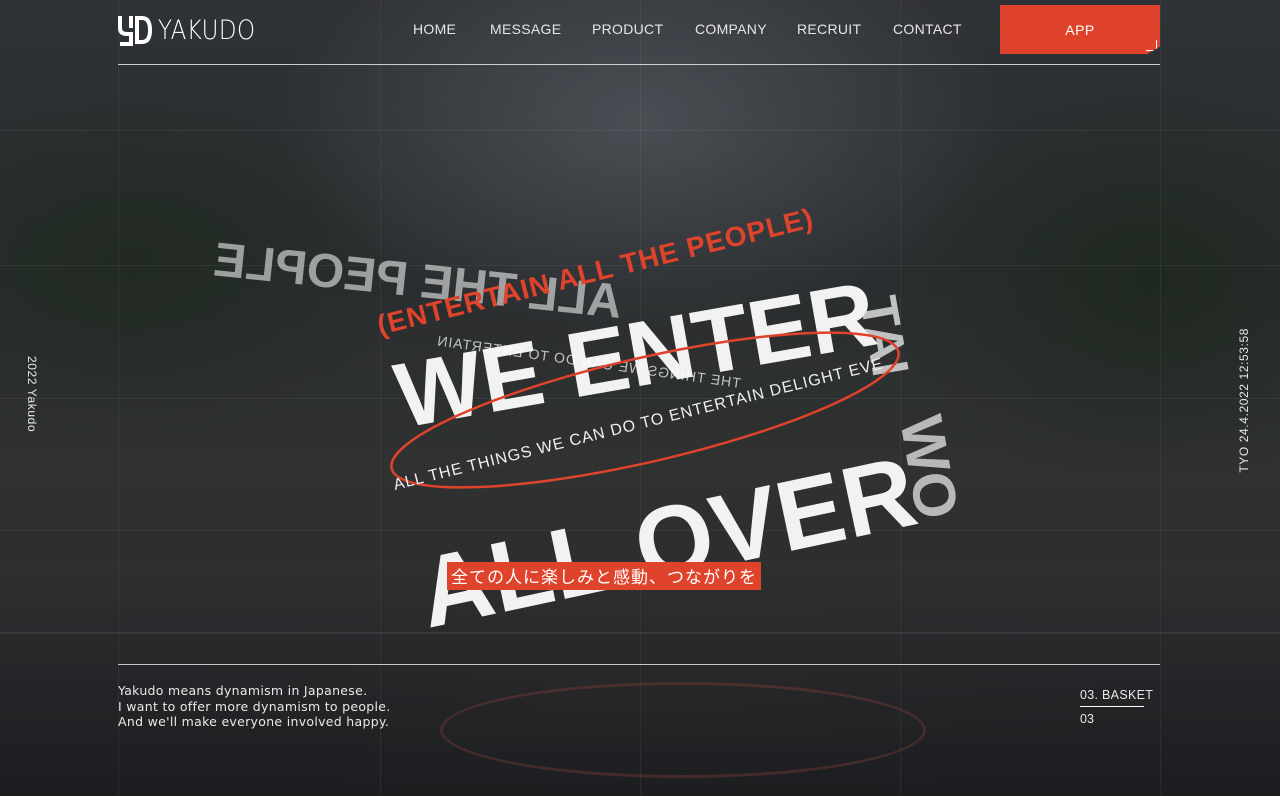 The height and width of the screenshot is (796, 1280). What do you see at coordinates (1087, 719) in the screenshot?
I see `scene-number: 03` at bounding box center [1087, 719].